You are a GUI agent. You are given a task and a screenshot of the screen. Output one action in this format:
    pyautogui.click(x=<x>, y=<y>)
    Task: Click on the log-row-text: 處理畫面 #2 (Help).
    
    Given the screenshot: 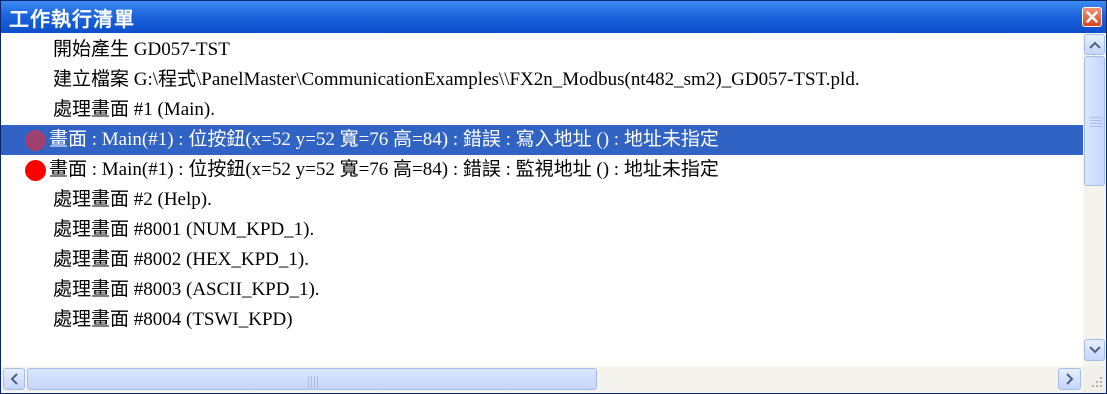 What is the action you would take?
    pyautogui.click(x=132, y=199)
    